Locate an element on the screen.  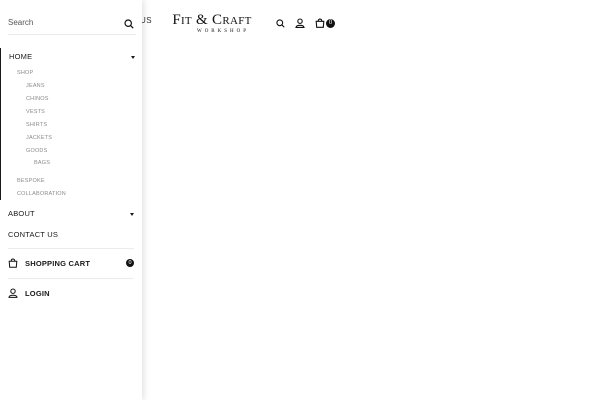
menu-item-jackets: JACKETS is located at coordinates (39, 138).